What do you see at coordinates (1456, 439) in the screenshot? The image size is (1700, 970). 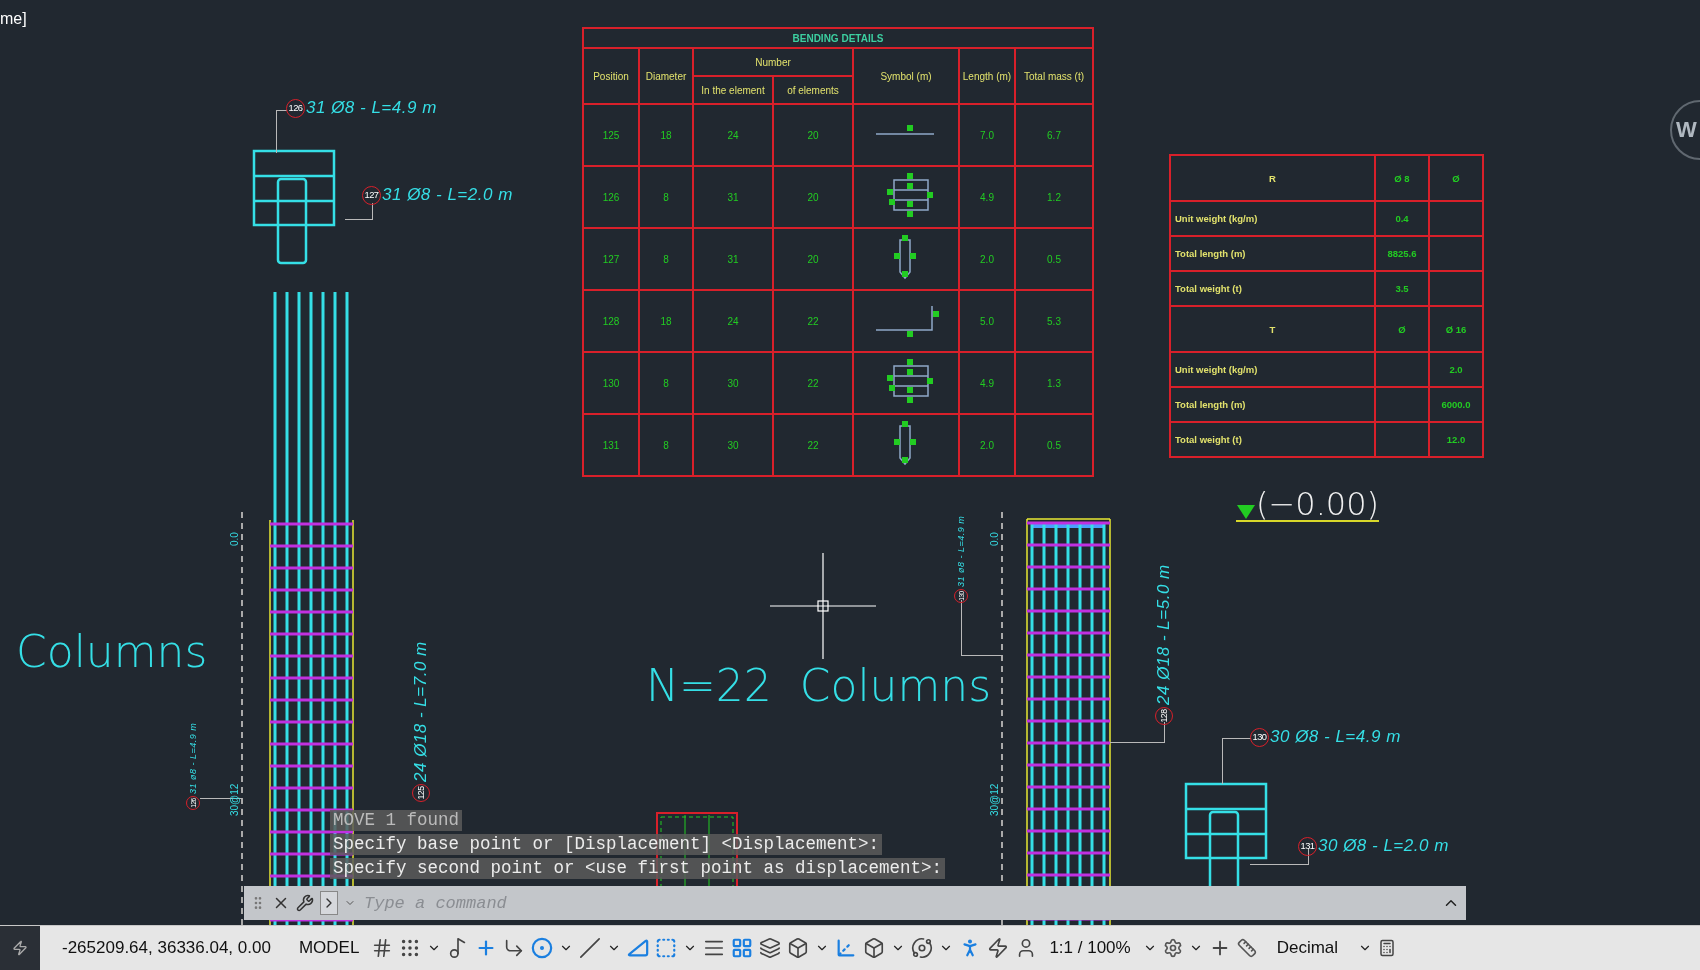 I see `table-cell: 12.0` at bounding box center [1456, 439].